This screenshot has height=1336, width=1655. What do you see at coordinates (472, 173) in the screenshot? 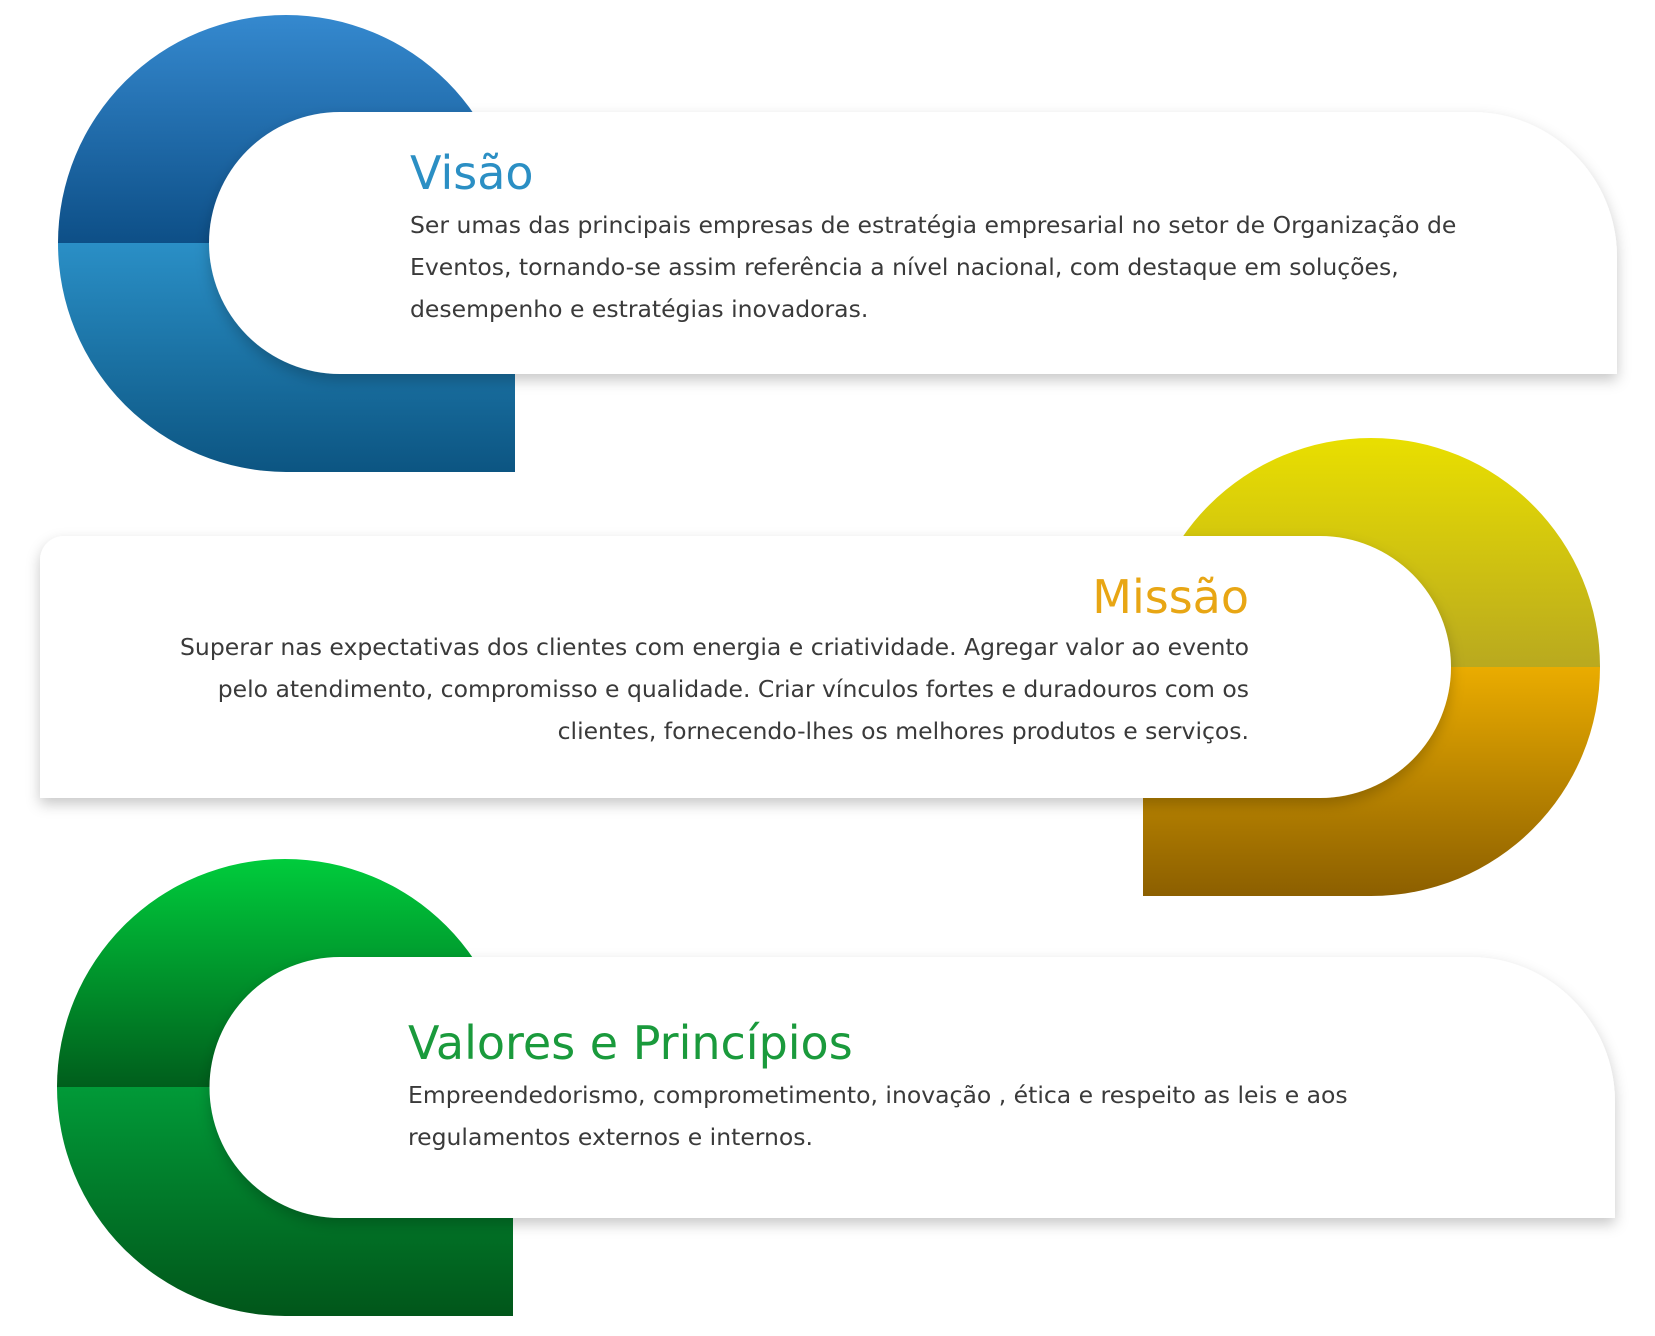
I see `vision-title: Visão` at bounding box center [472, 173].